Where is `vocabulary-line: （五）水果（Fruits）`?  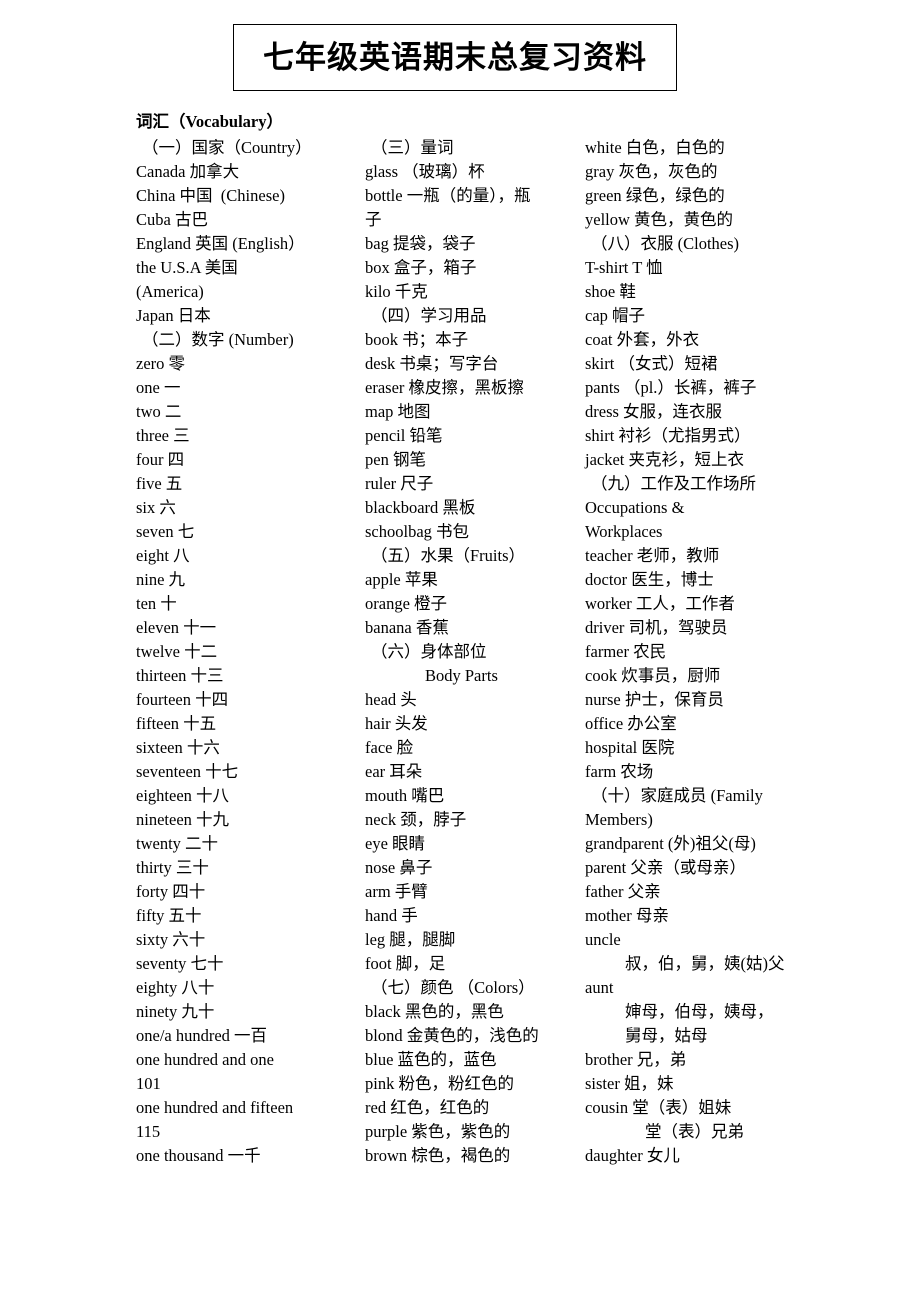
vocabulary-line: （五）水果（Fruits） is located at coordinates (448, 555).